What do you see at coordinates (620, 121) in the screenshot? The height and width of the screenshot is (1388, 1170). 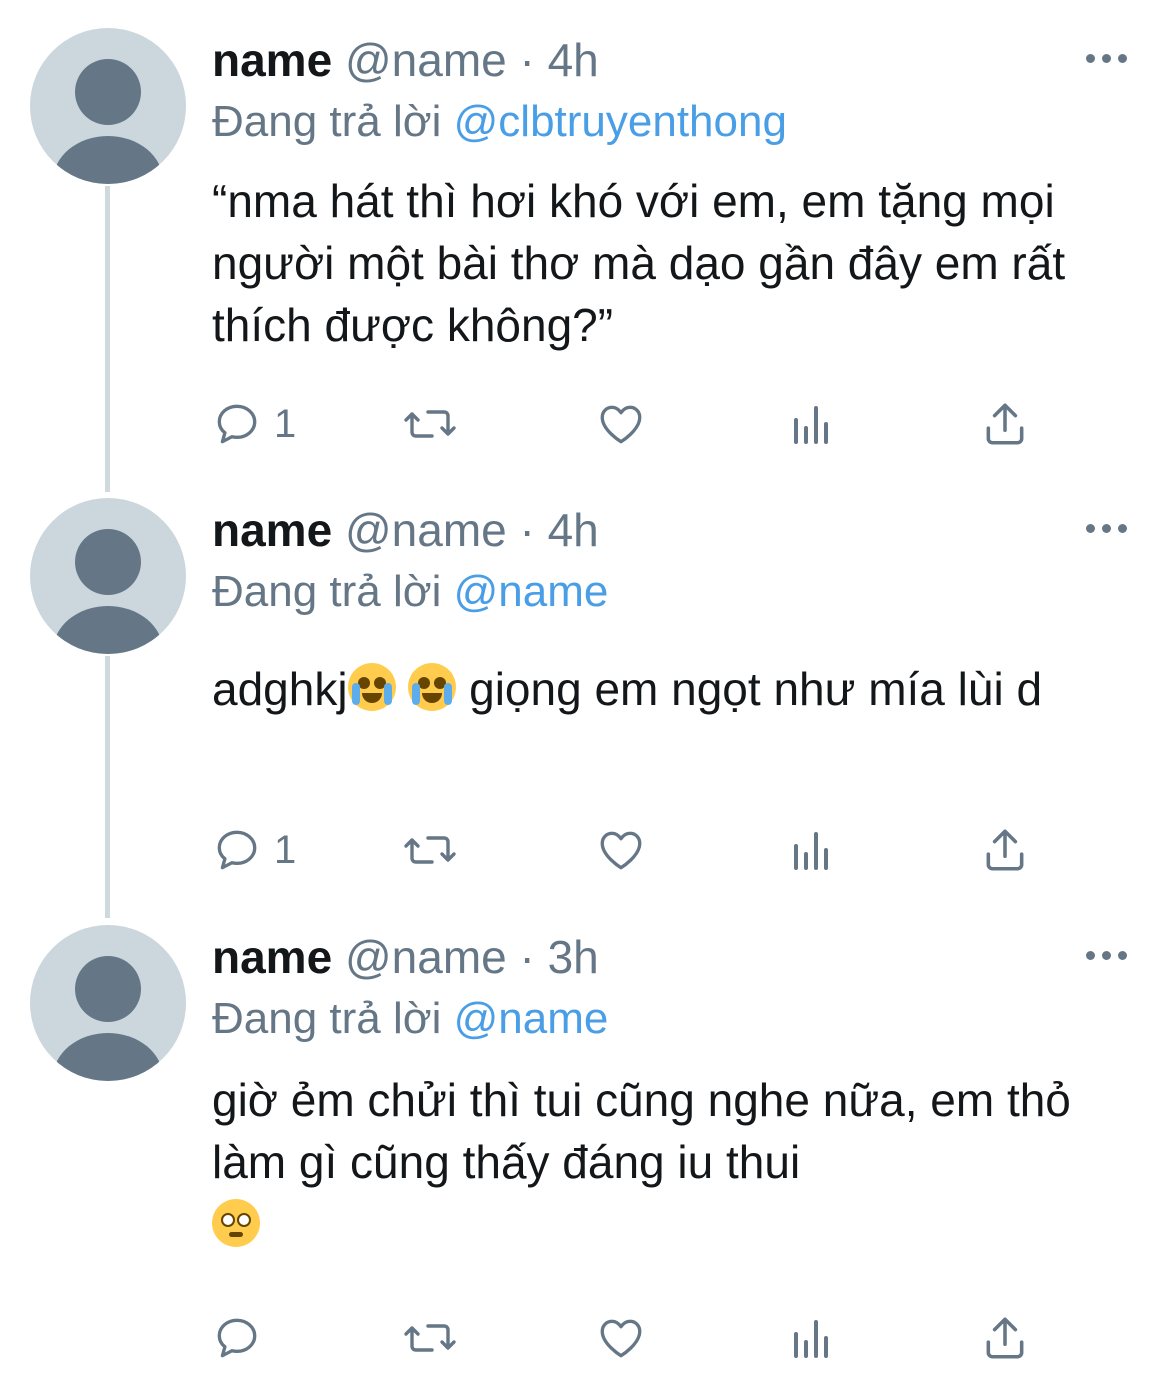 I see `mention-link: @clbtruyenthong` at bounding box center [620, 121].